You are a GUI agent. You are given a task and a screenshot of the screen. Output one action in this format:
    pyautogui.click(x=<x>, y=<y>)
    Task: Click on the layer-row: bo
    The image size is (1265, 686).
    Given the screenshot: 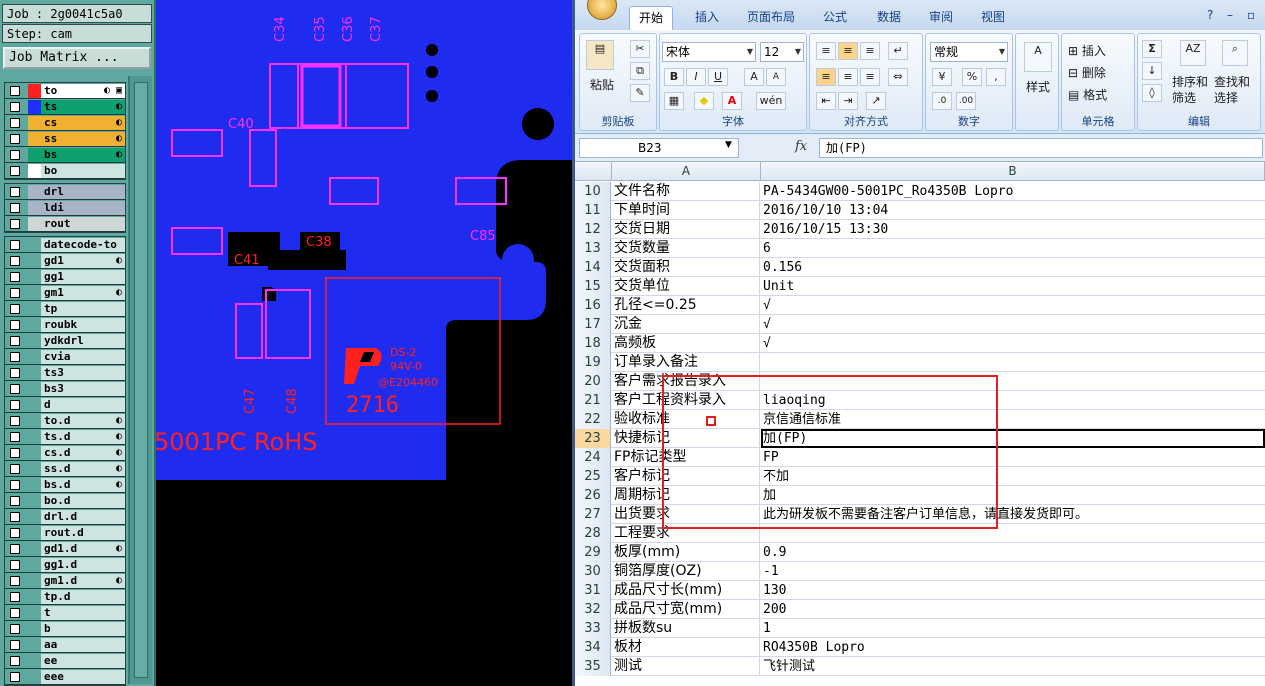 What is the action you would take?
    pyautogui.click(x=65, y=171)
    